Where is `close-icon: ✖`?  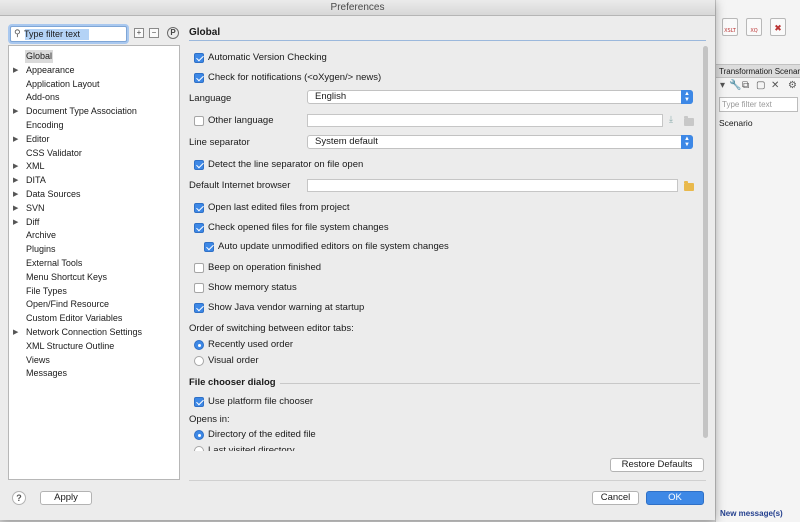
close-icon: ✖ is located at coordinates (778, 29).